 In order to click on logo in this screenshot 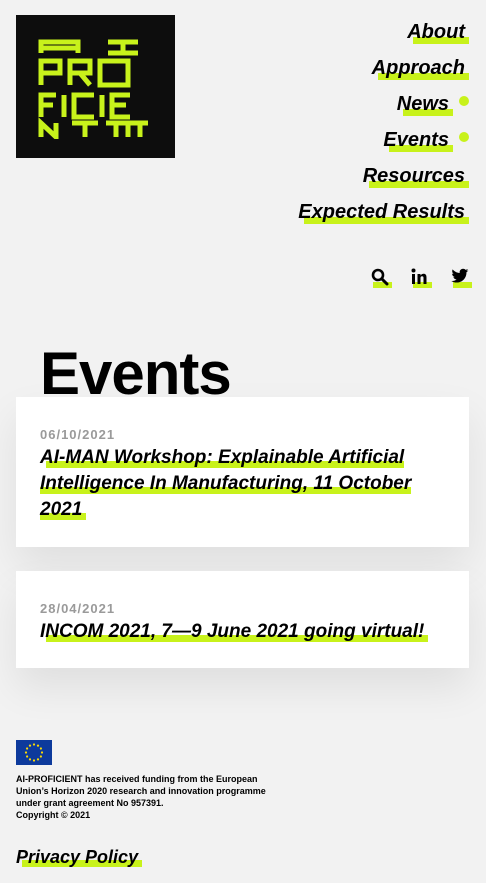, I will do `click(95, 86)`.